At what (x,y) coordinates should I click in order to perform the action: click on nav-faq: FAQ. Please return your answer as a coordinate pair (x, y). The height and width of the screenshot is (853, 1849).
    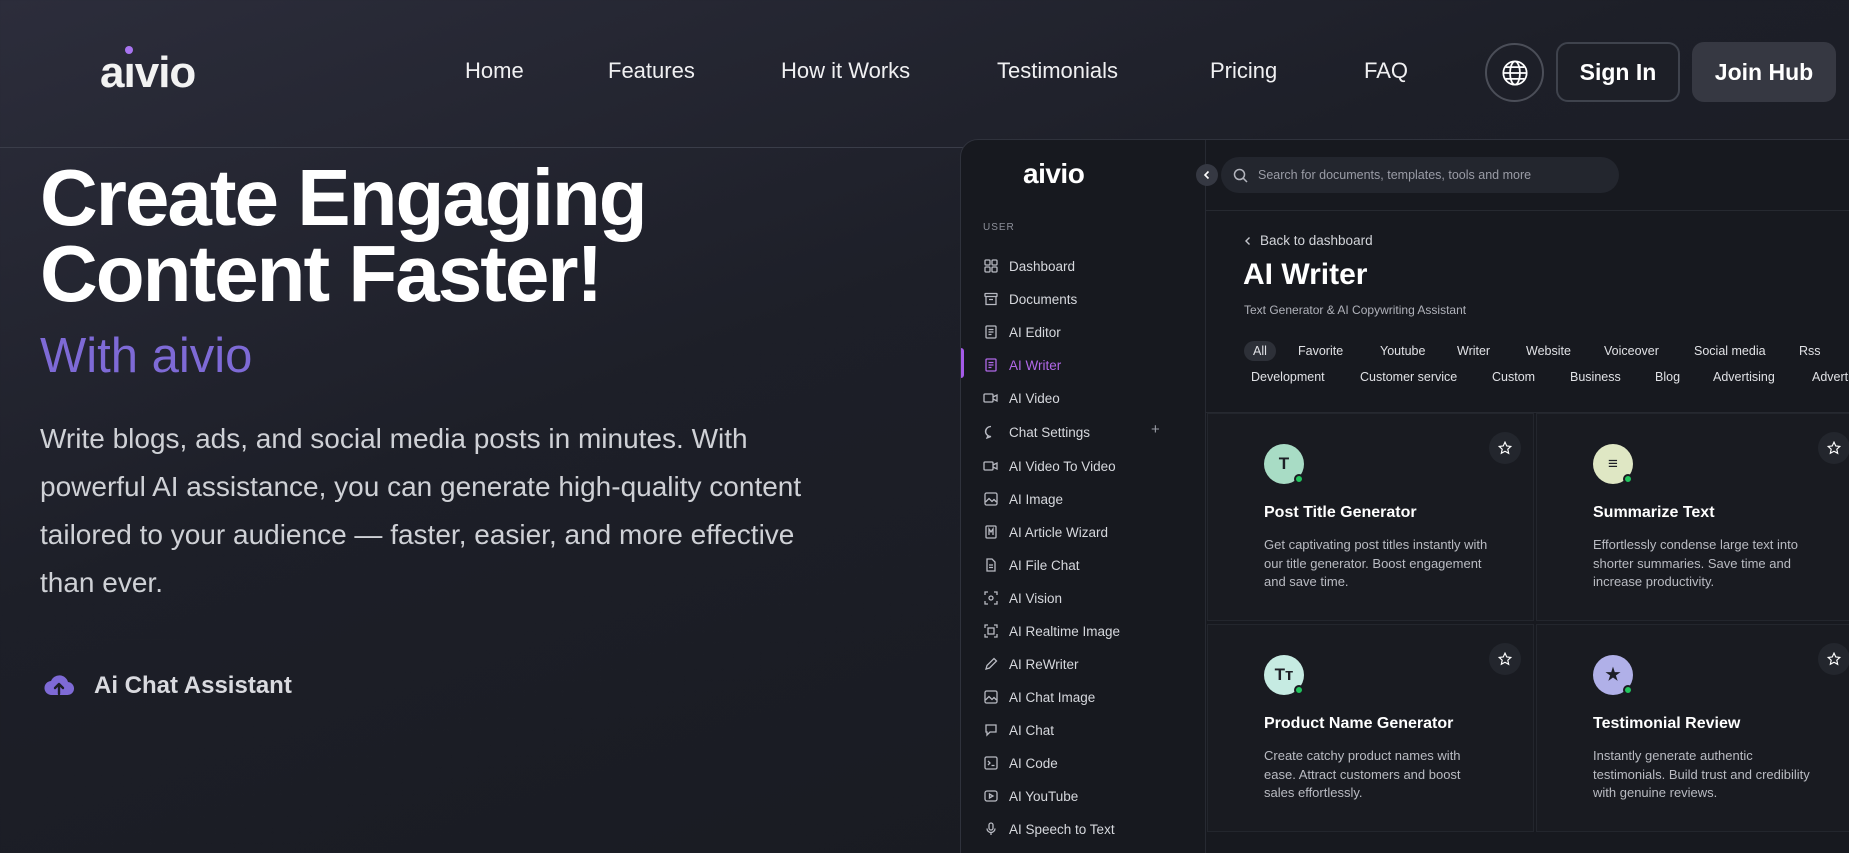
    Looking at the image, I should click on (1386, 71).